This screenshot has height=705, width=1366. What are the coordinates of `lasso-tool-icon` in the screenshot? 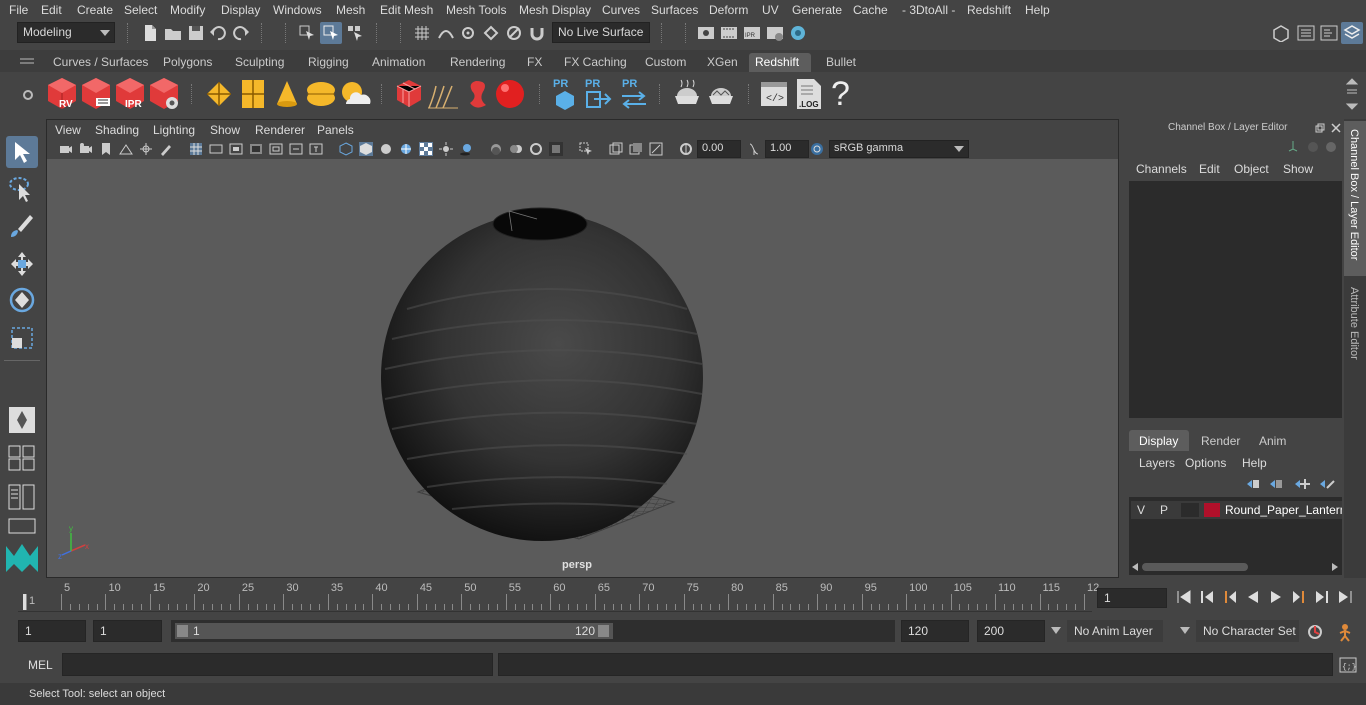 It's located at (22, 189).